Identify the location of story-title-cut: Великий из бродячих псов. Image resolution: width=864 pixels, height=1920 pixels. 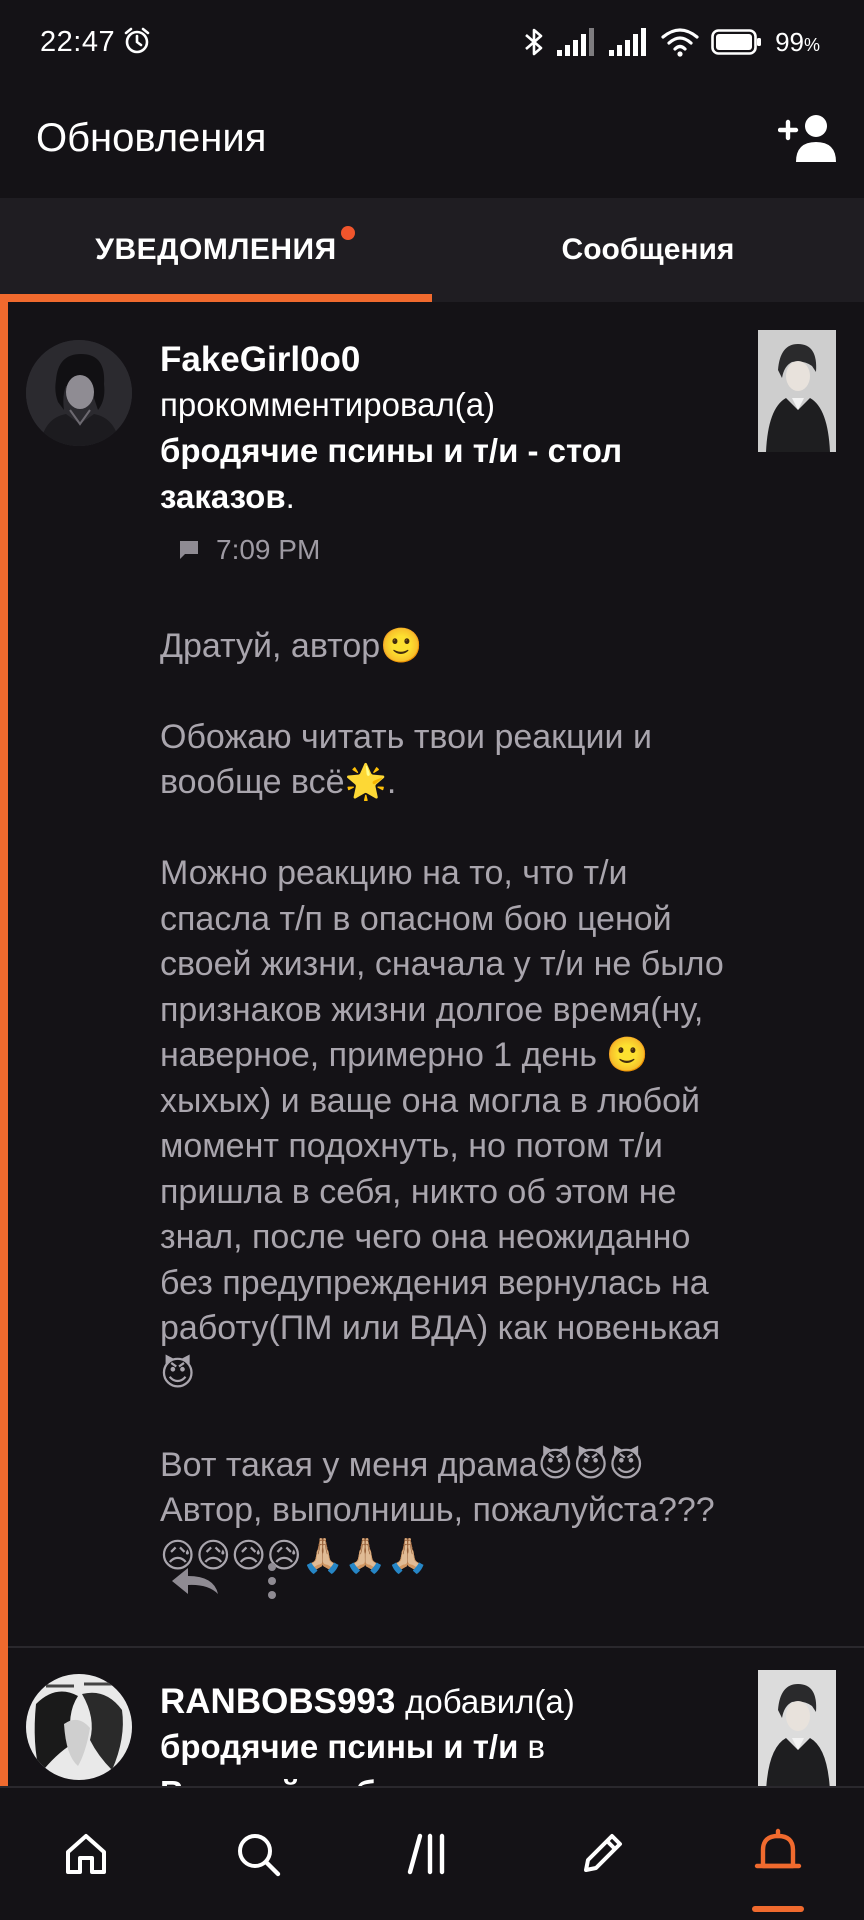
(455, 1778).